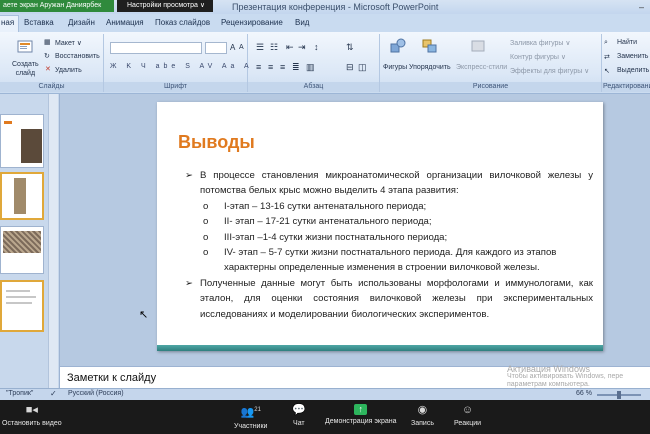 This screenshot has width=650, height=434. What do you see at coordinates (641, 7) in the screenshot?
I see `minimize-button: –` at bounding box center [641, 7].